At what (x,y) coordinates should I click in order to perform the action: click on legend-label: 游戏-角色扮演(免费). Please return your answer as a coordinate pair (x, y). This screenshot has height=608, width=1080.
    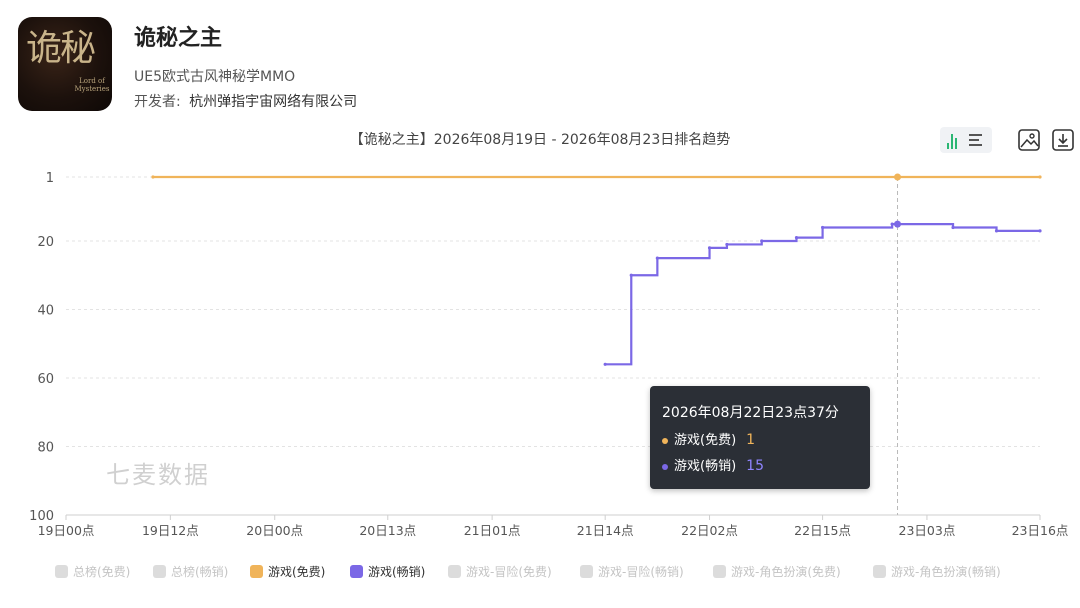
    Looking at the image, I should click on (786, 572).